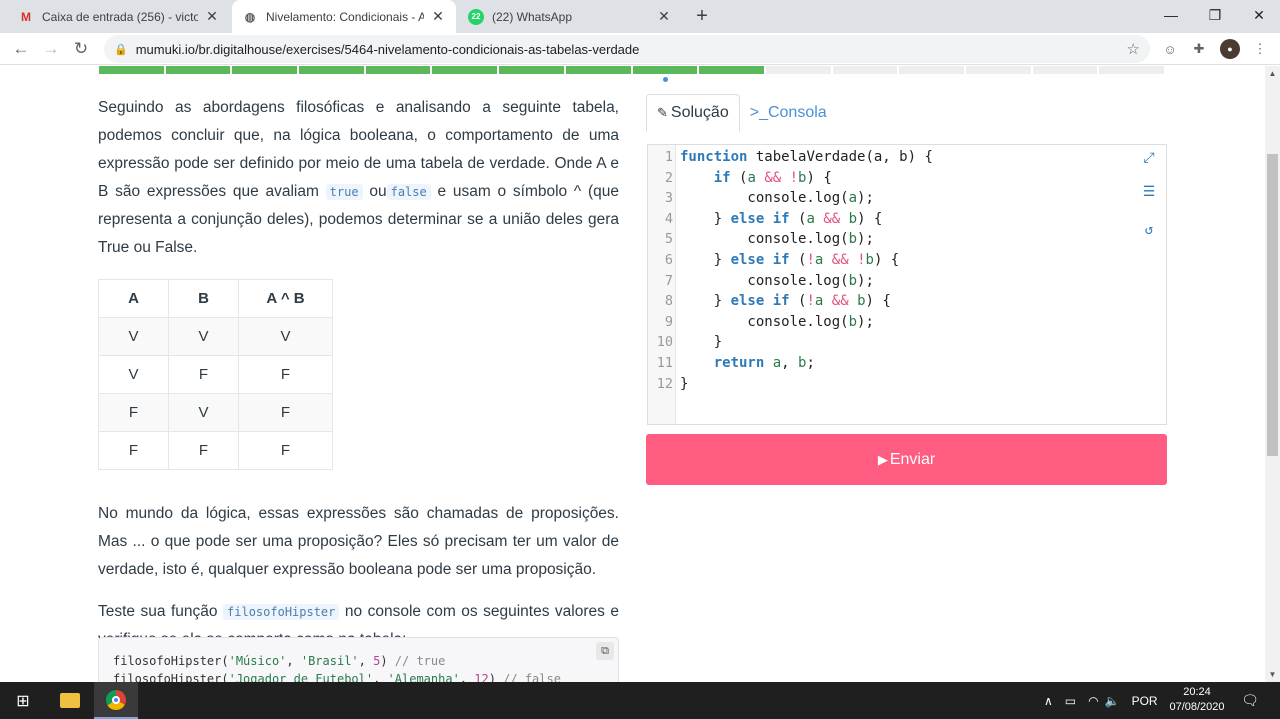 The width and height of the screenshot is (1280, 719). I want to click on browser-tab-mumuki: ◍ Nivelamento: Condicionais - As t ✕, so click(344, 16).